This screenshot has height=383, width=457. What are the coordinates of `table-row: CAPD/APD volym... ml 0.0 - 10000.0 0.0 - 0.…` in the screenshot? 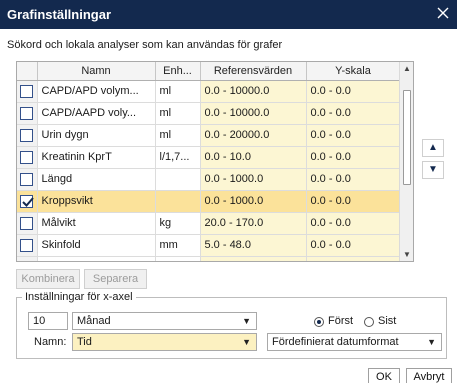 It's located at (209, 91).